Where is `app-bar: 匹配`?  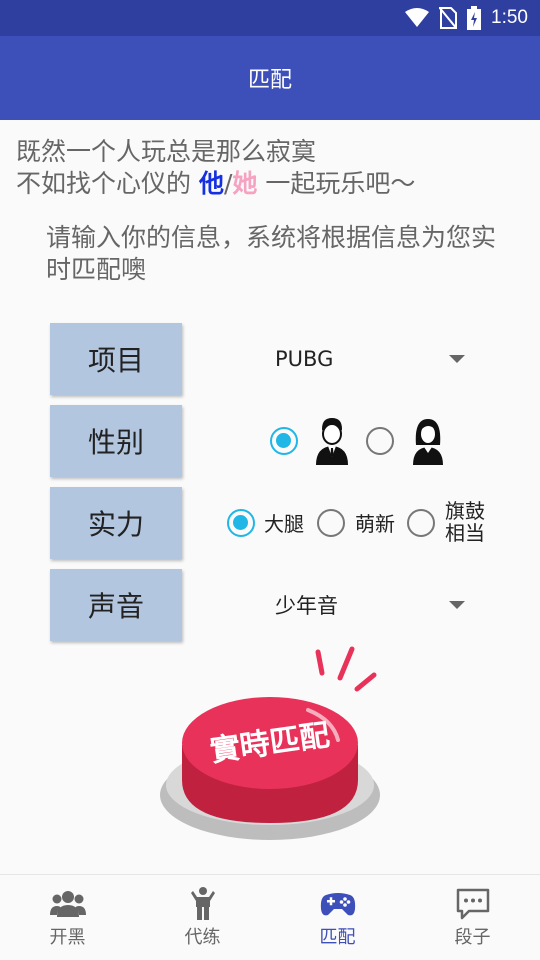 app-bar: 匹配 is located at coordinates (270, 78).